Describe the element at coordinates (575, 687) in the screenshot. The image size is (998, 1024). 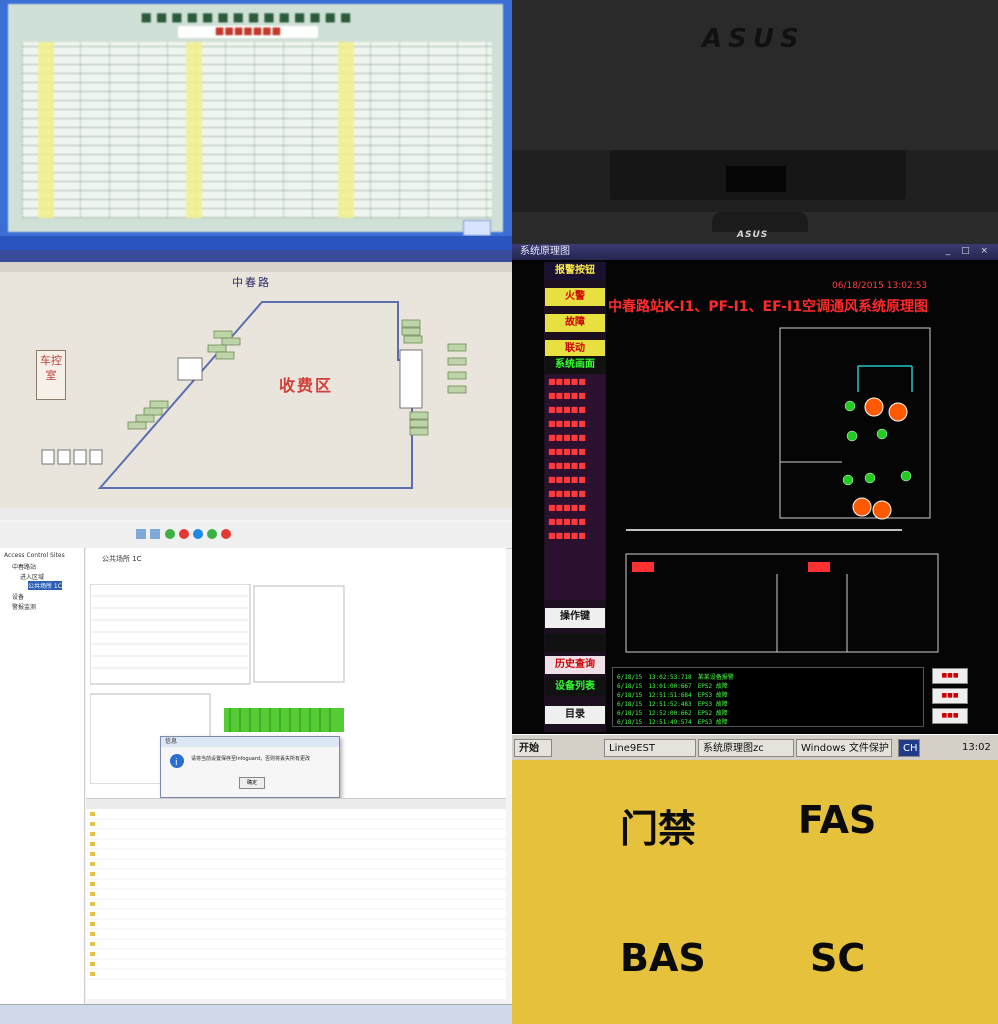
I see `device-list-button: 设备列表` at that location.